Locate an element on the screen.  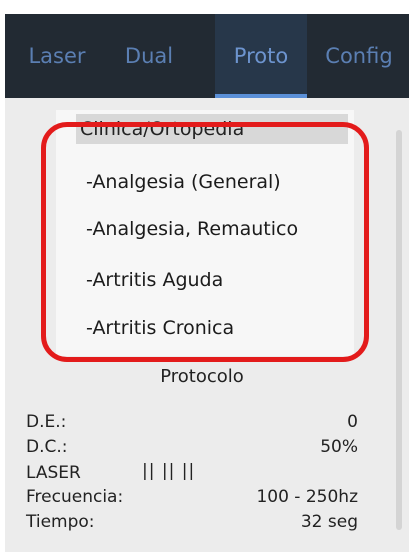
tab-config-label: Config is located at coordinates (359, 56).